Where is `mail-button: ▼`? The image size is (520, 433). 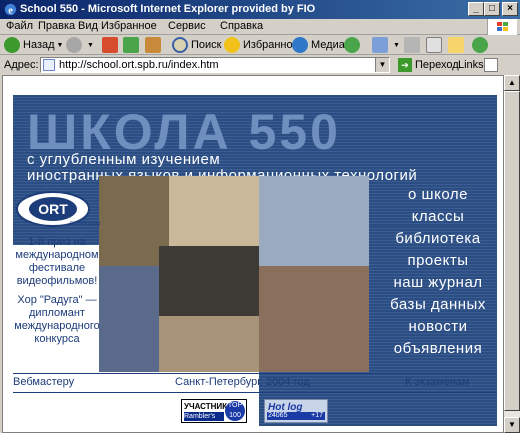
mail-button: ▼ is located at coordinates (386, 45).